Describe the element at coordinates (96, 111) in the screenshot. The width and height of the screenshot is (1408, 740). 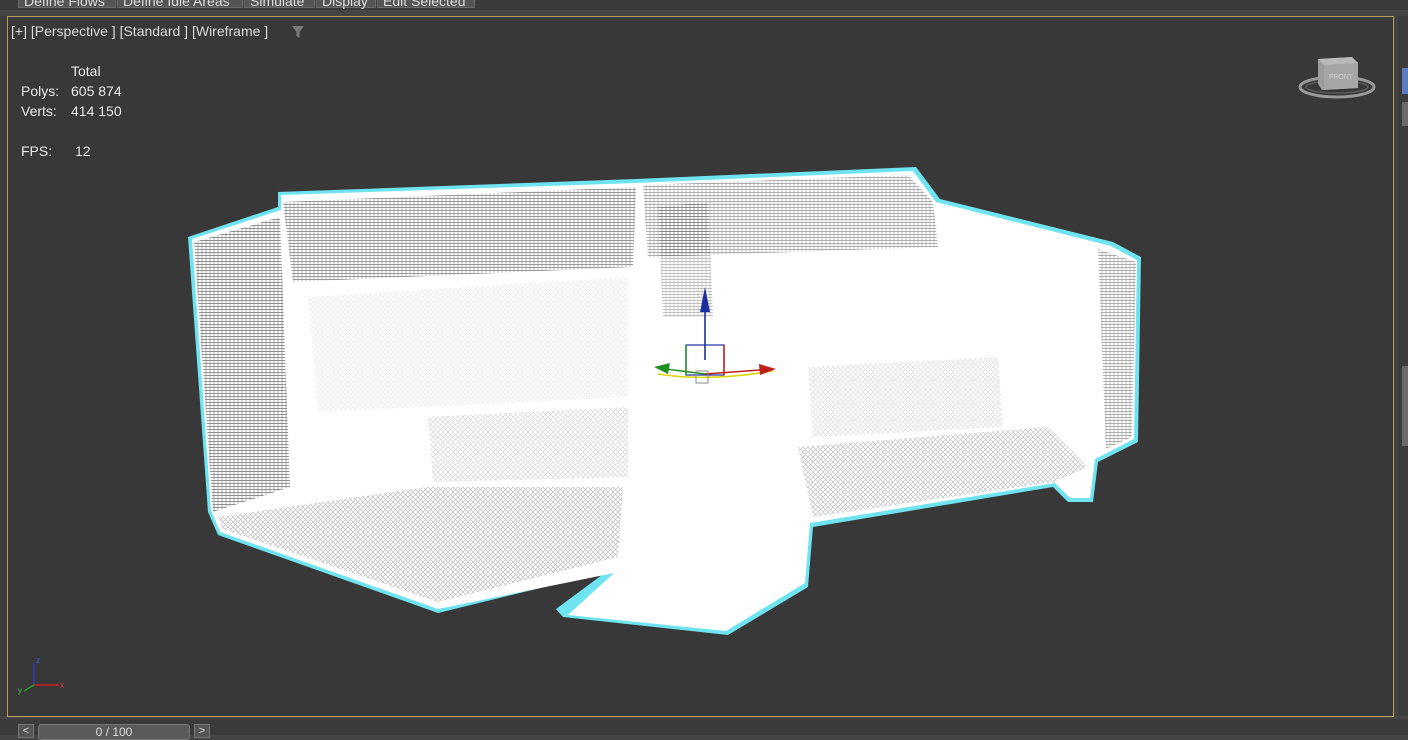
I see `verts-value: 414 150` at that location.